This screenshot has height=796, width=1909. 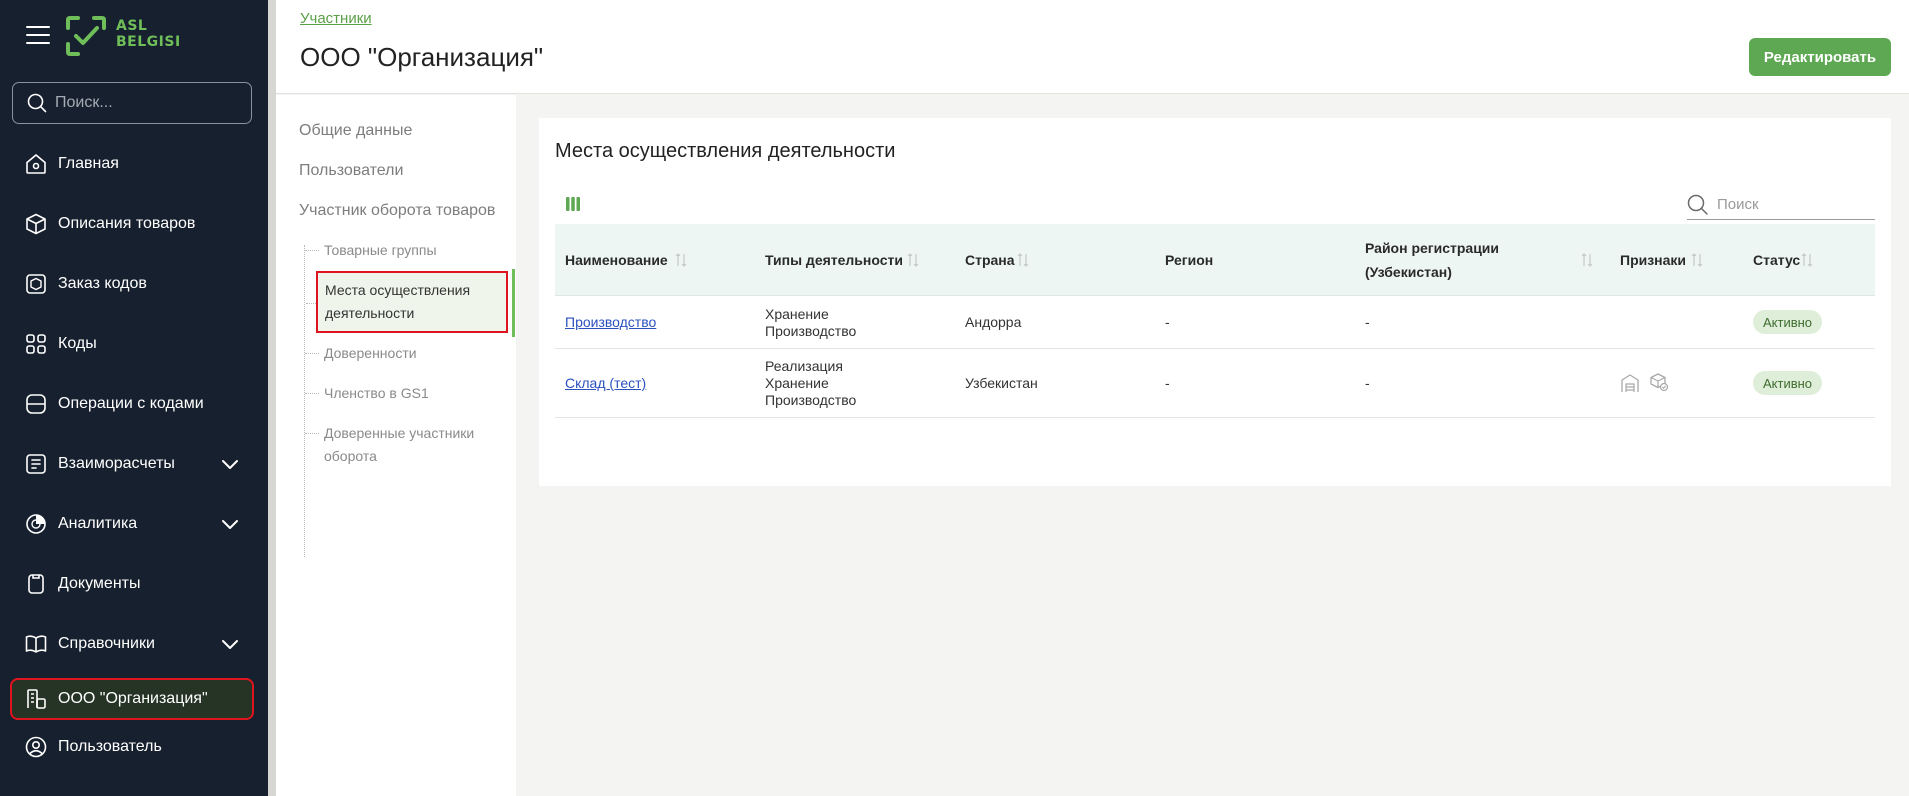 What do you see at coordinates (38, 35) in the screenshot?
I see `menu-toggle-icon` at bounding box center [38, 35].